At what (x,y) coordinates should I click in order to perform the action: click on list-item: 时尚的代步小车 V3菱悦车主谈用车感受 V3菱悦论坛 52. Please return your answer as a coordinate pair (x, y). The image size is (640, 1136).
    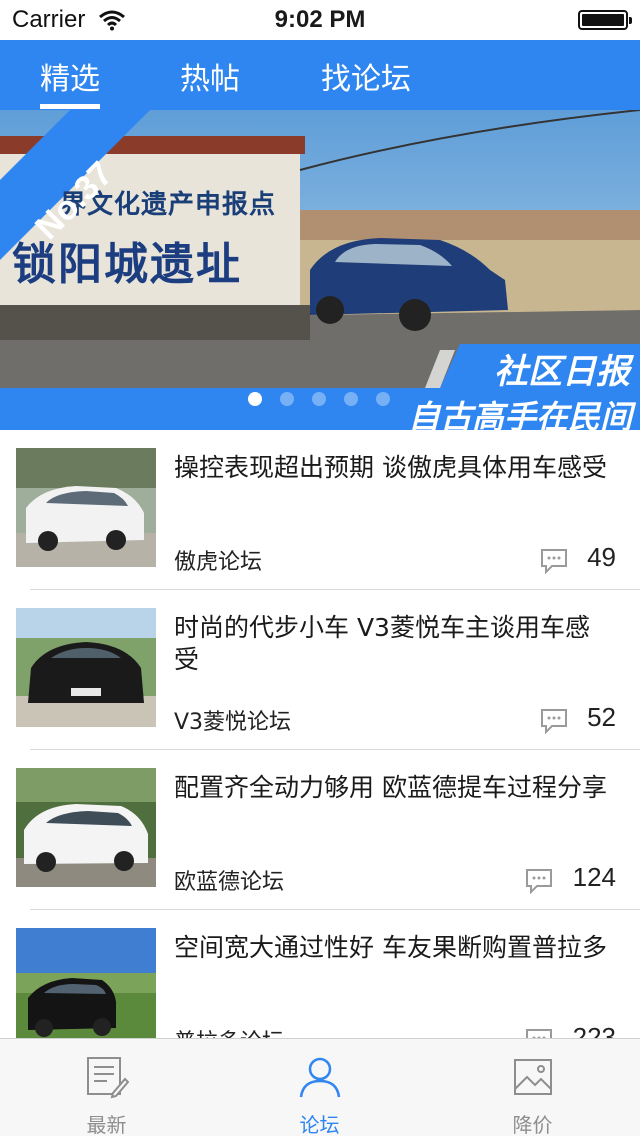
    Looking at the image, I should click on (320, 670).